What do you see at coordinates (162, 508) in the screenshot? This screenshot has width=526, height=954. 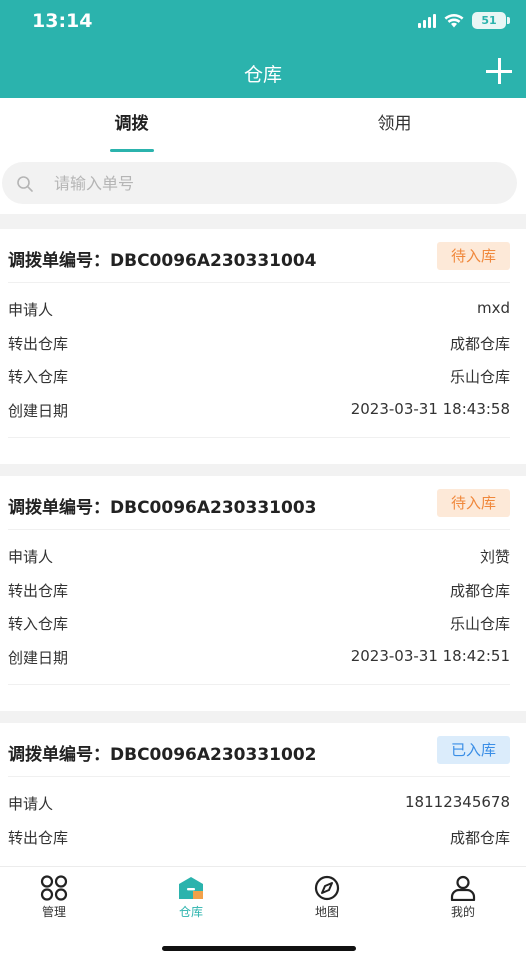 I see `order-number: 调拨单编号：DBC0096A230331003` at bounding box center [162, 508].